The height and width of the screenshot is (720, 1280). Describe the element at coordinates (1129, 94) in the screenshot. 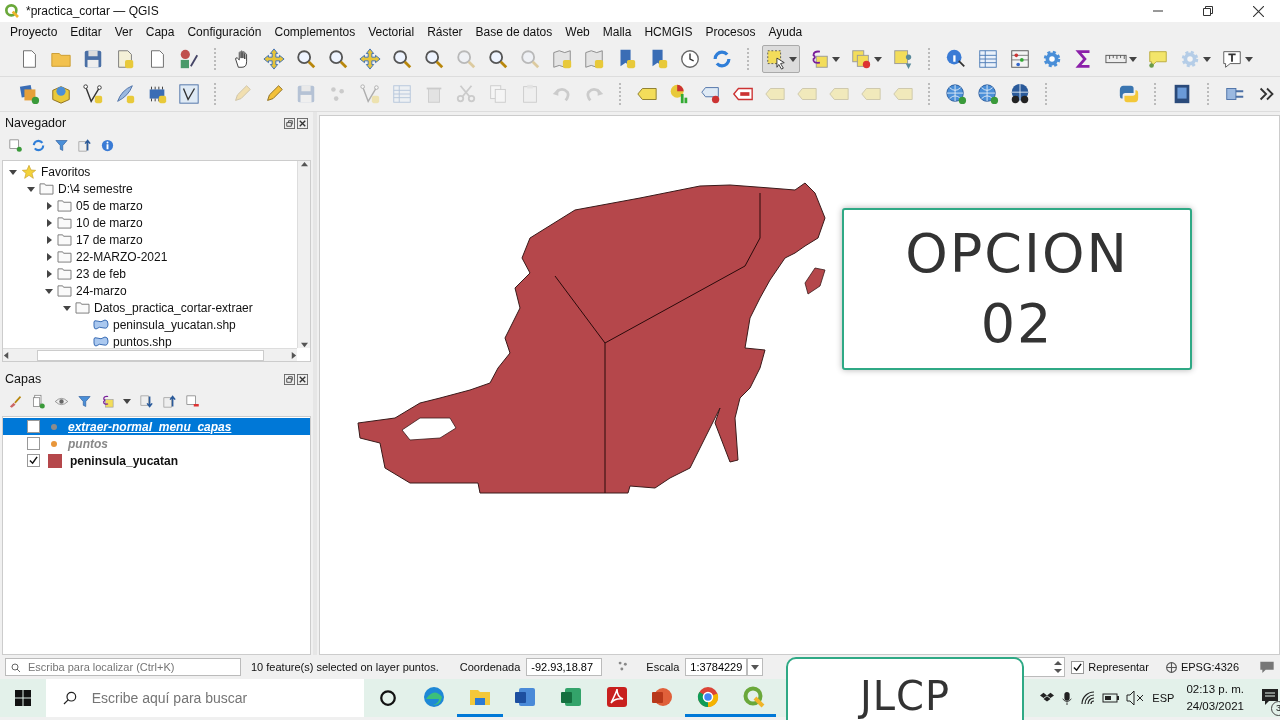

I see `script-icon` at that location.